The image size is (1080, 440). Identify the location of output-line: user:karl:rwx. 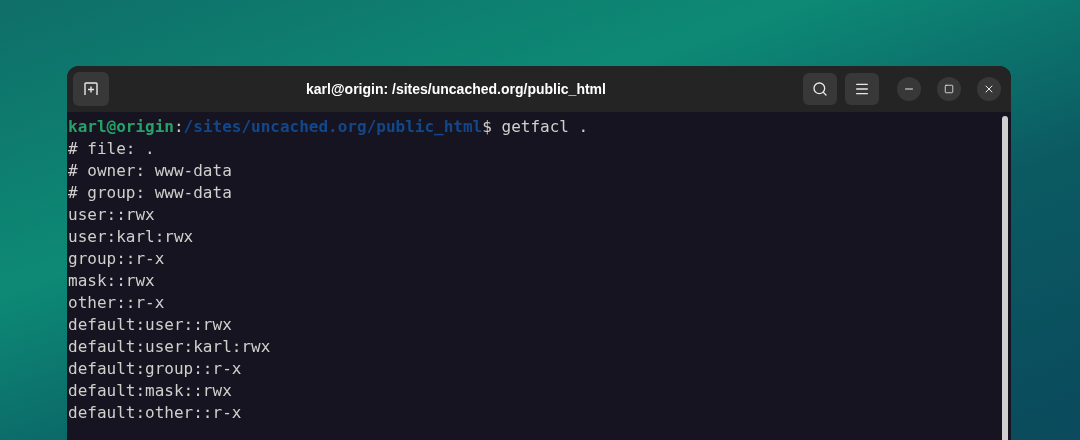
(131, 237).